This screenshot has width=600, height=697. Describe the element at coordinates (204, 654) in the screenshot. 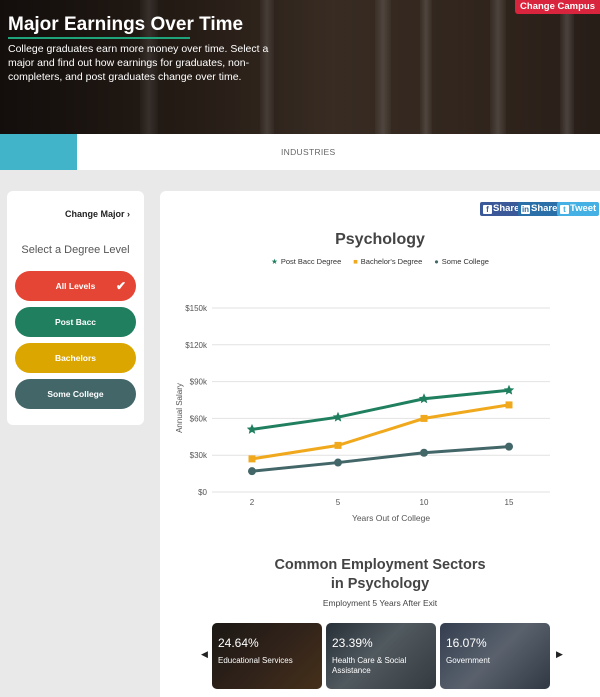

I see `carousel-prev-icon: ◀` at that location.